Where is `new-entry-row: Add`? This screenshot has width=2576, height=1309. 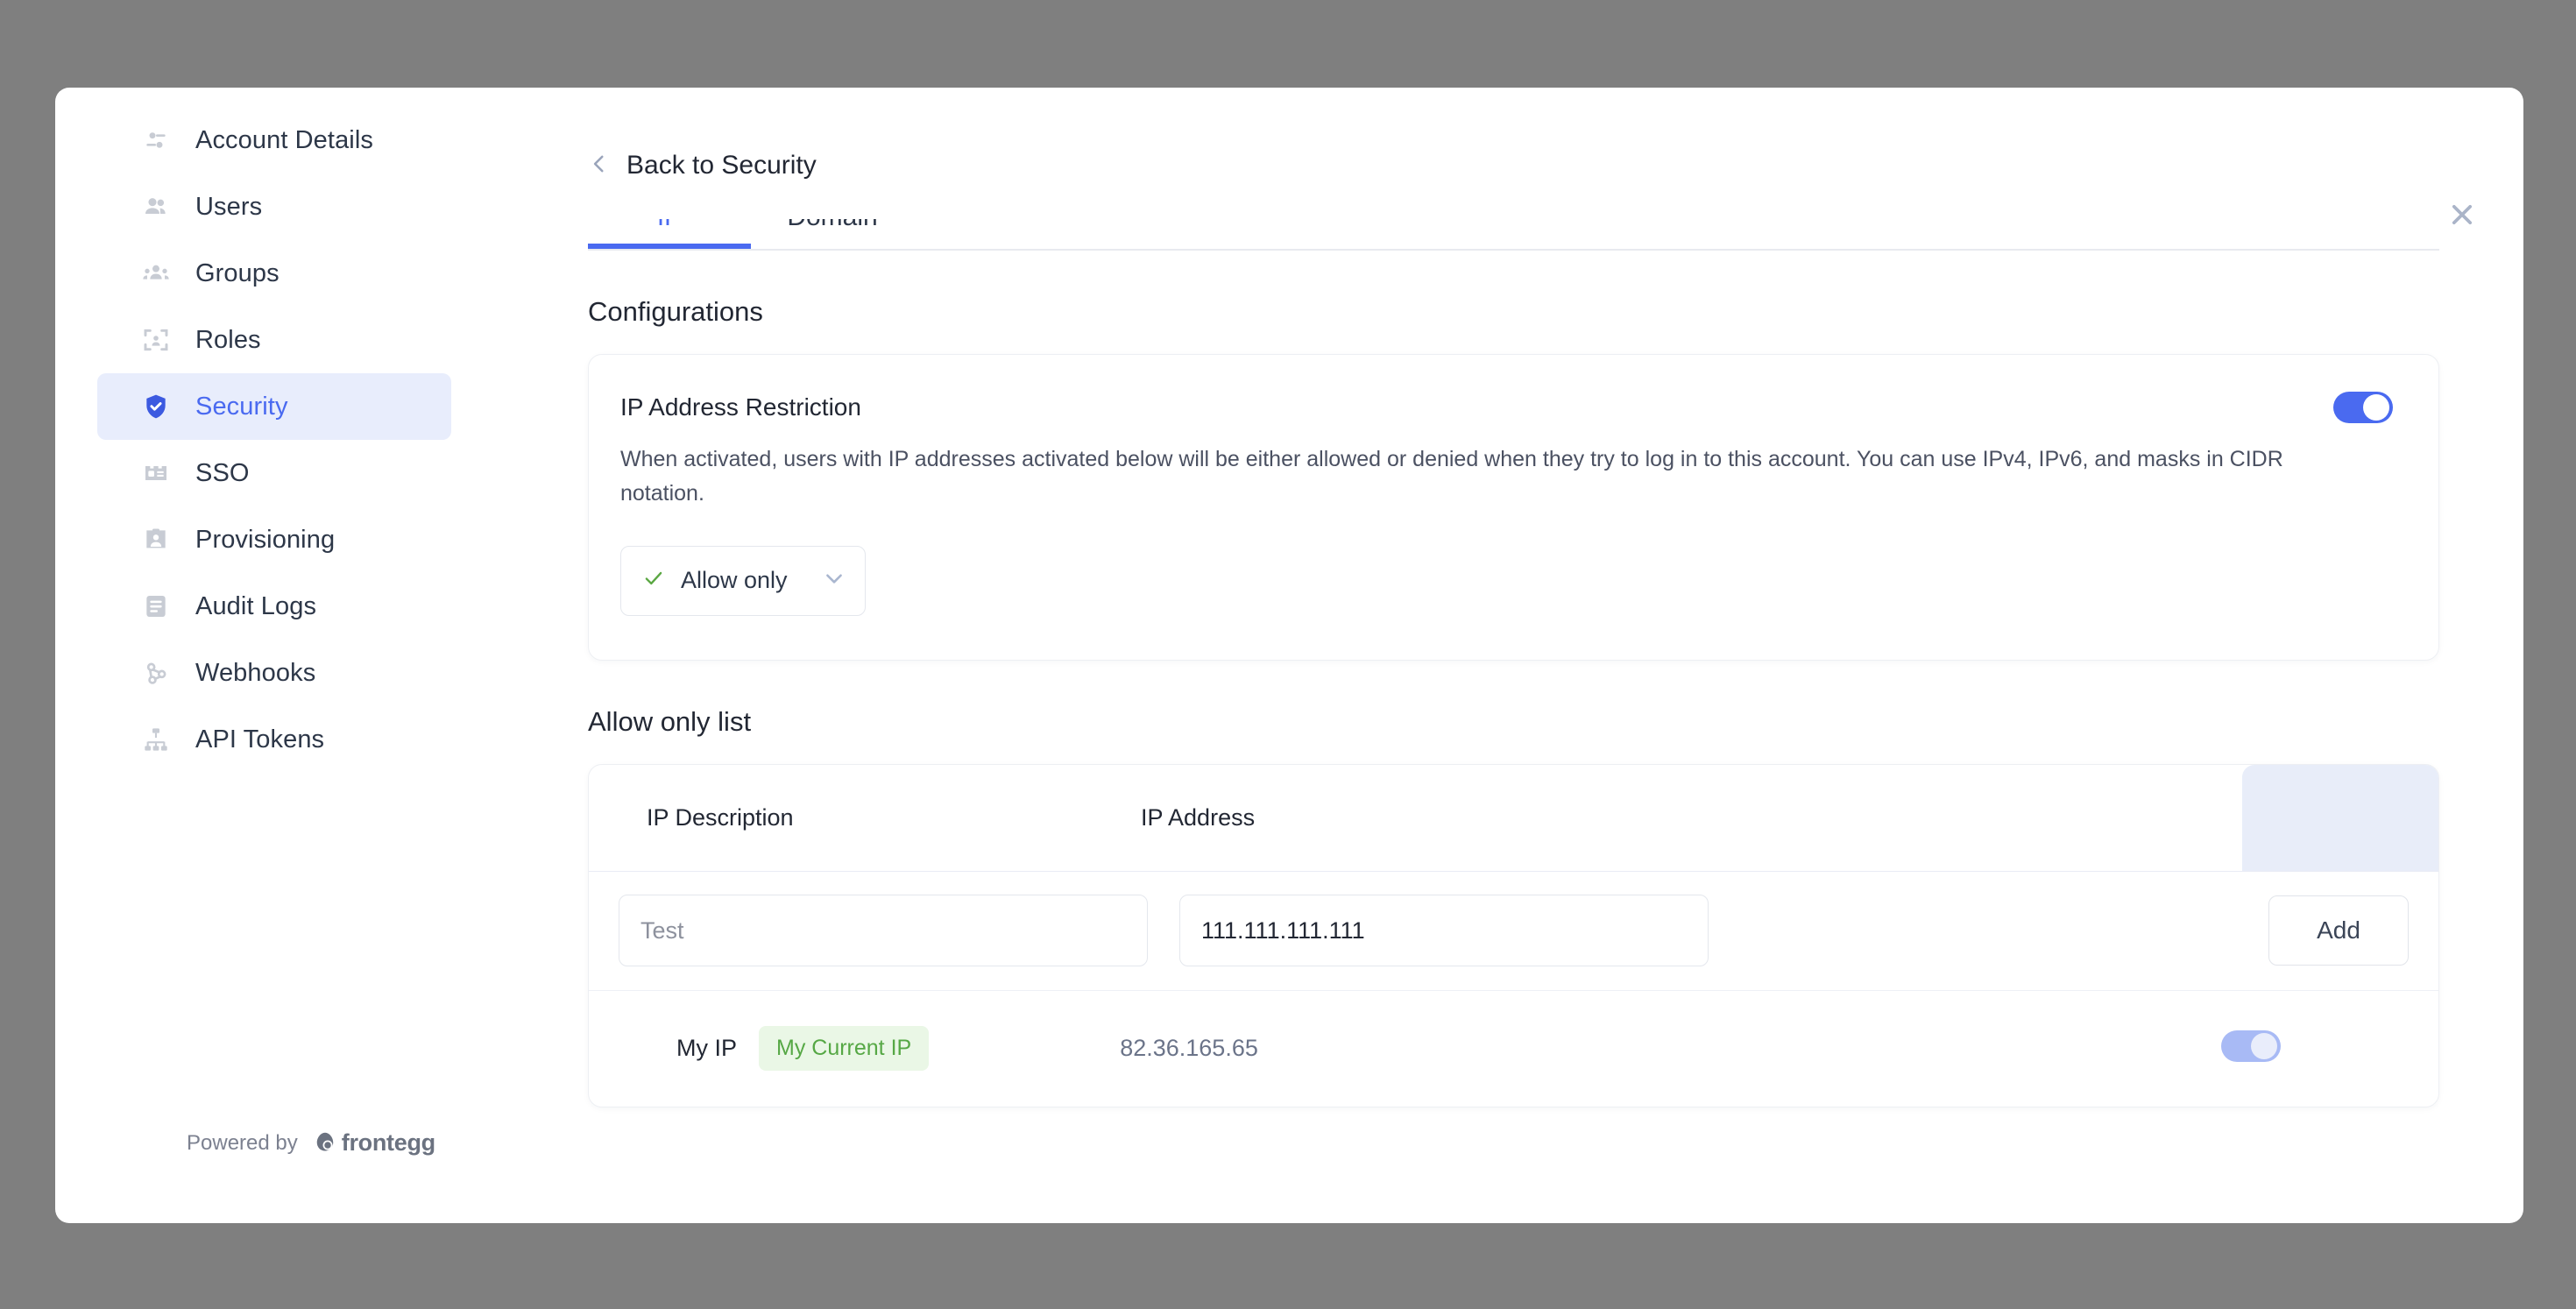 new-entry-row: Add is located at coordinates (1513, 931).